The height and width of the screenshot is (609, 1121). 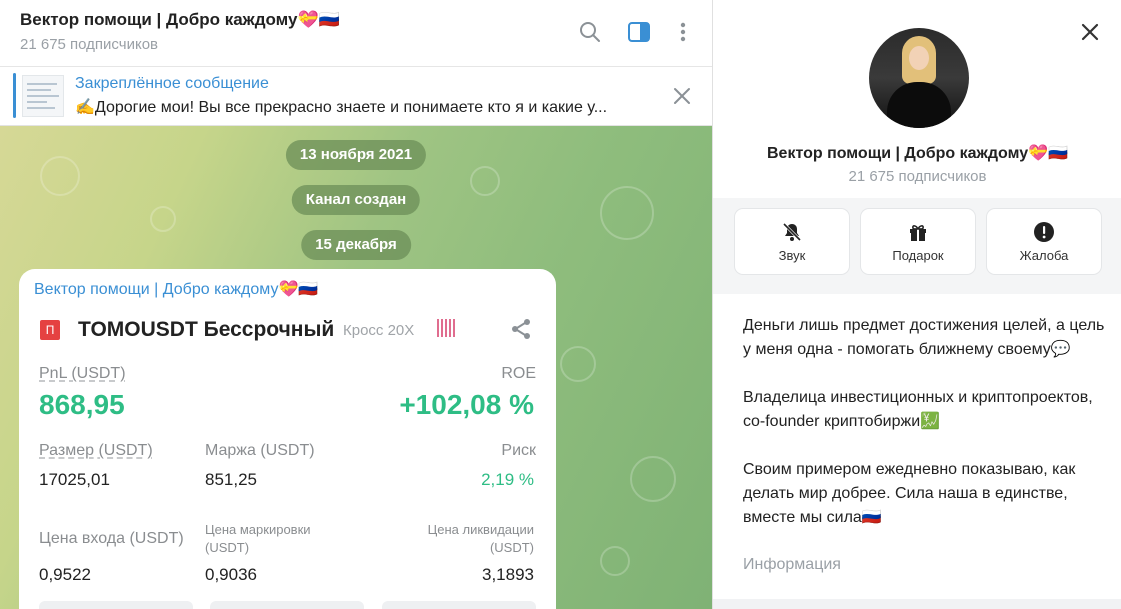 I want to click on exchange-logo-icon: П, so click(x=50, y=330).